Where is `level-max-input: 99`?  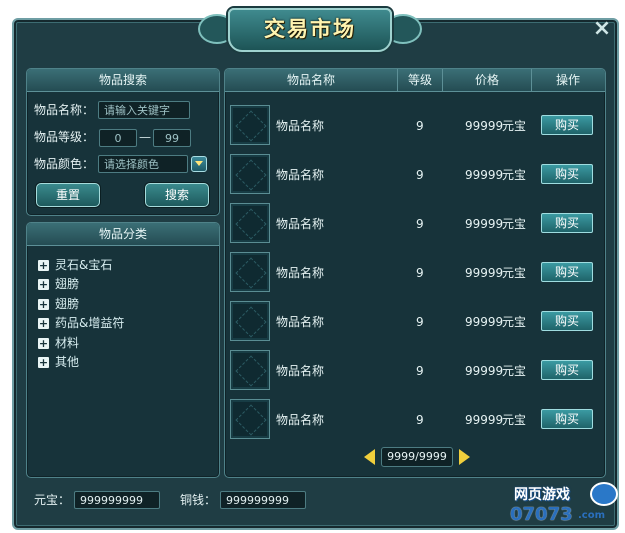 level-max-input: 99 is located at coordinates (172, 138).